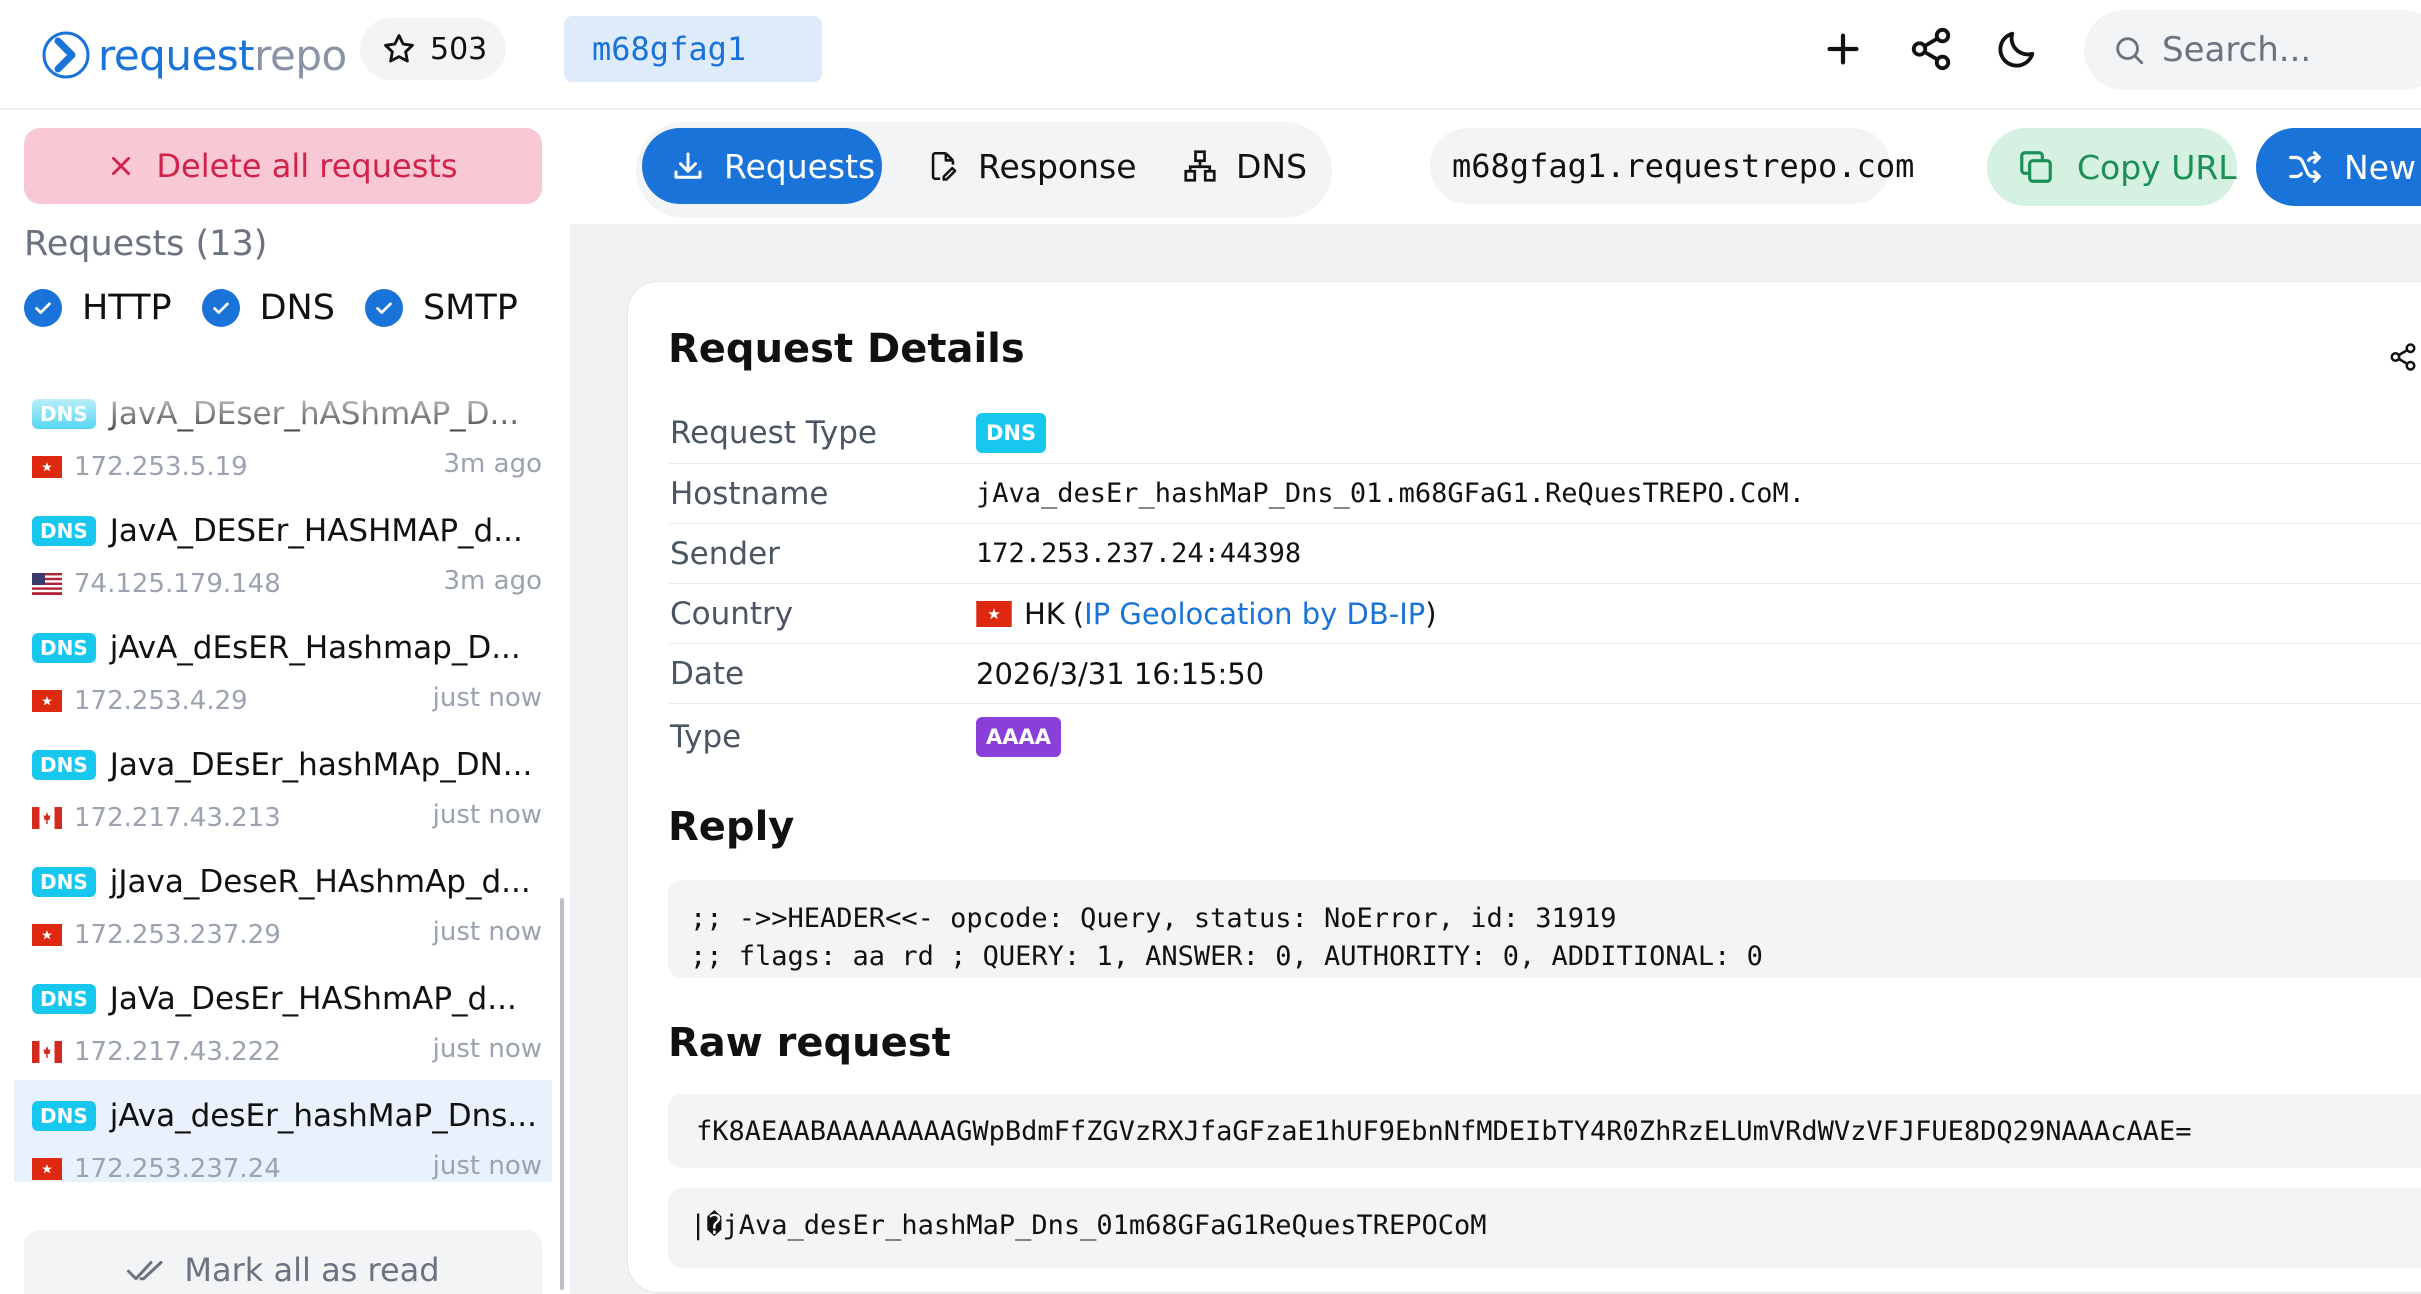  I want to click on star-icon, so click(399, 48).